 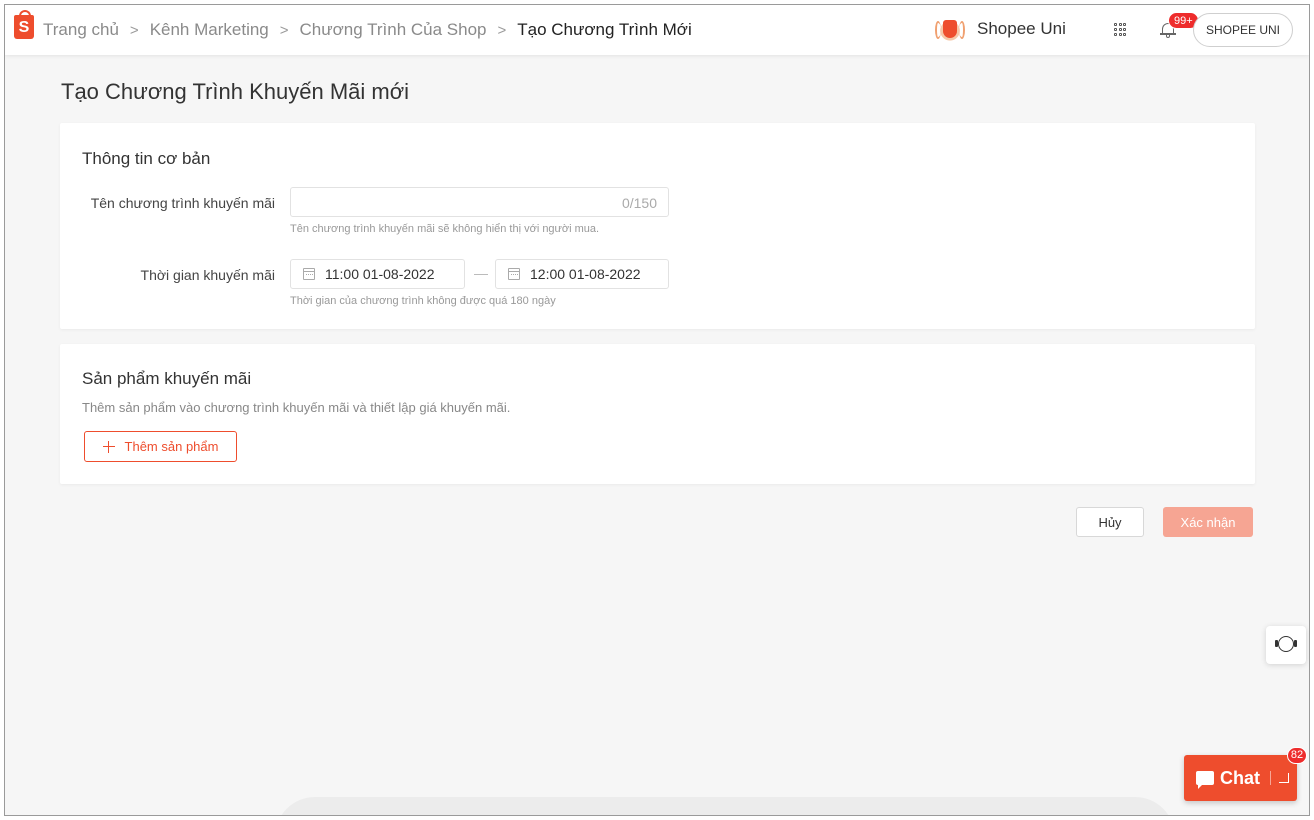 What do you see at coordinates (604, 29) in the screenshot?
I see `breadcrumb-current: Tạo Chương Trình Mới` at bounding box center [604, 29].